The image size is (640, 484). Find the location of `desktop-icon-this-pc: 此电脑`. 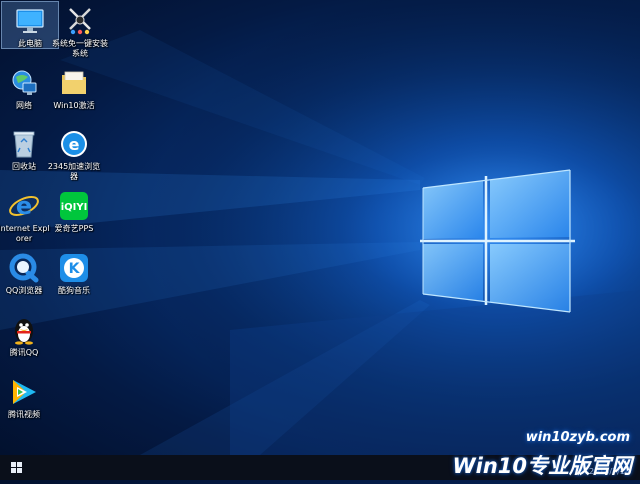

desktop-icon-this-pc: 此电脑 is located at coordinates (30, 25).